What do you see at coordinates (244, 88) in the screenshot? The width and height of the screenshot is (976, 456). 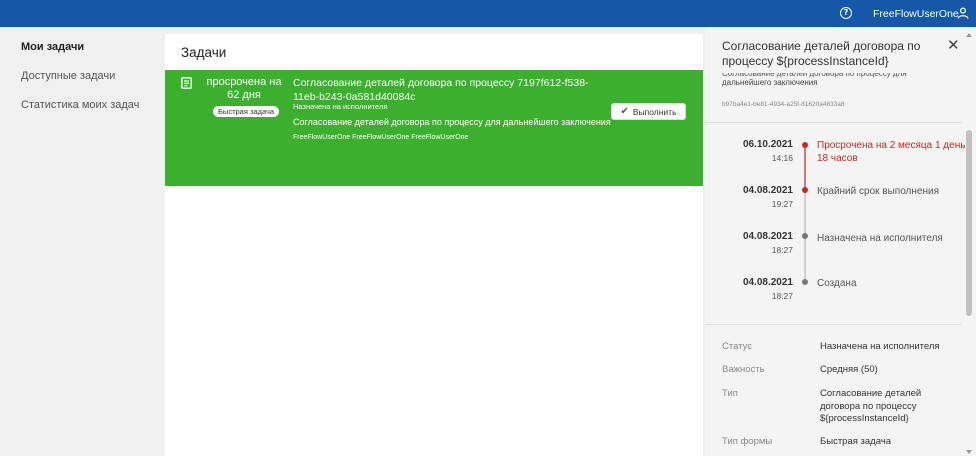 I see `overdue-indicator: просрочена на 62 дня` at bounding box center [244, 88].